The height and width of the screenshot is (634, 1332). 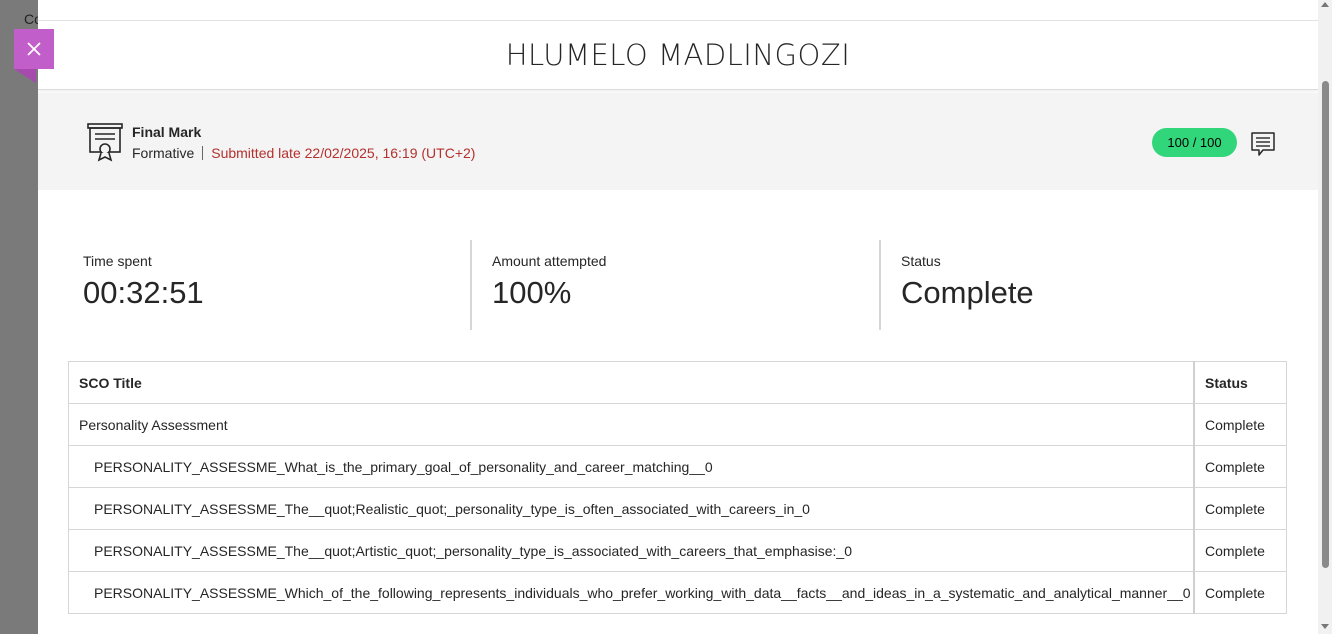 I want to click on table-header-row: SCO Title Status, so click(x=677, y=382).